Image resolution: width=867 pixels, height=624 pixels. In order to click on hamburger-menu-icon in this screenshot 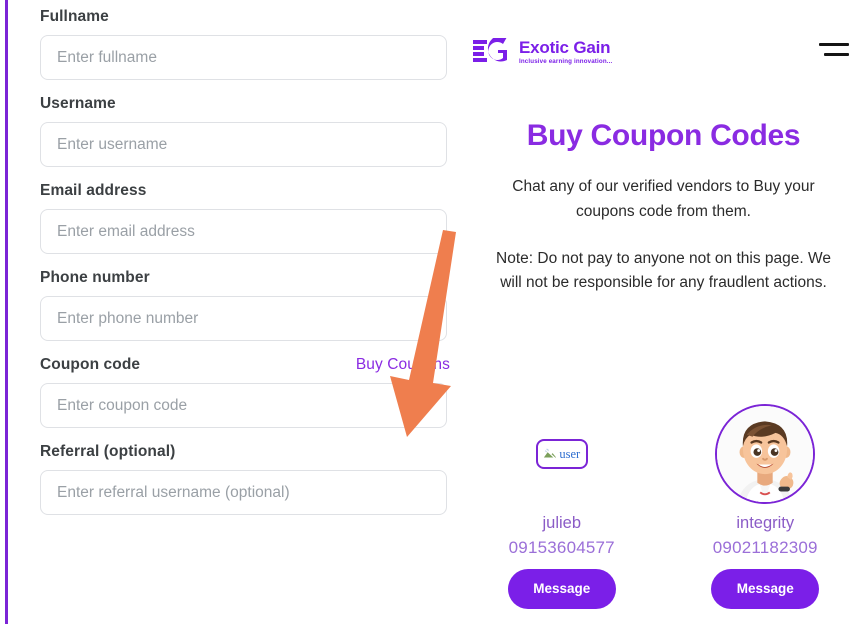, I will do `click(834, 49)`.